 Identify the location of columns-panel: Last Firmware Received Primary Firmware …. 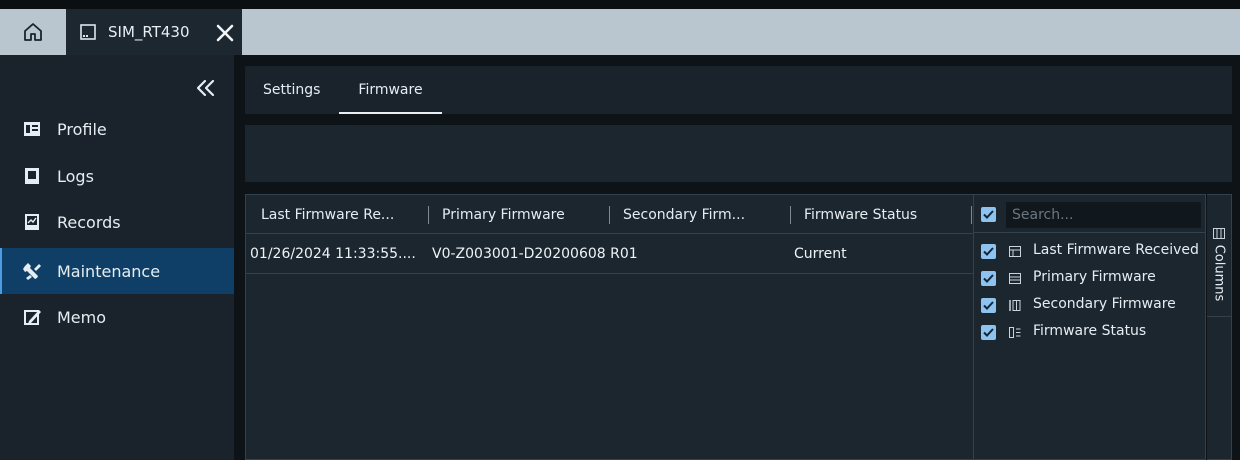
(1089, 327).